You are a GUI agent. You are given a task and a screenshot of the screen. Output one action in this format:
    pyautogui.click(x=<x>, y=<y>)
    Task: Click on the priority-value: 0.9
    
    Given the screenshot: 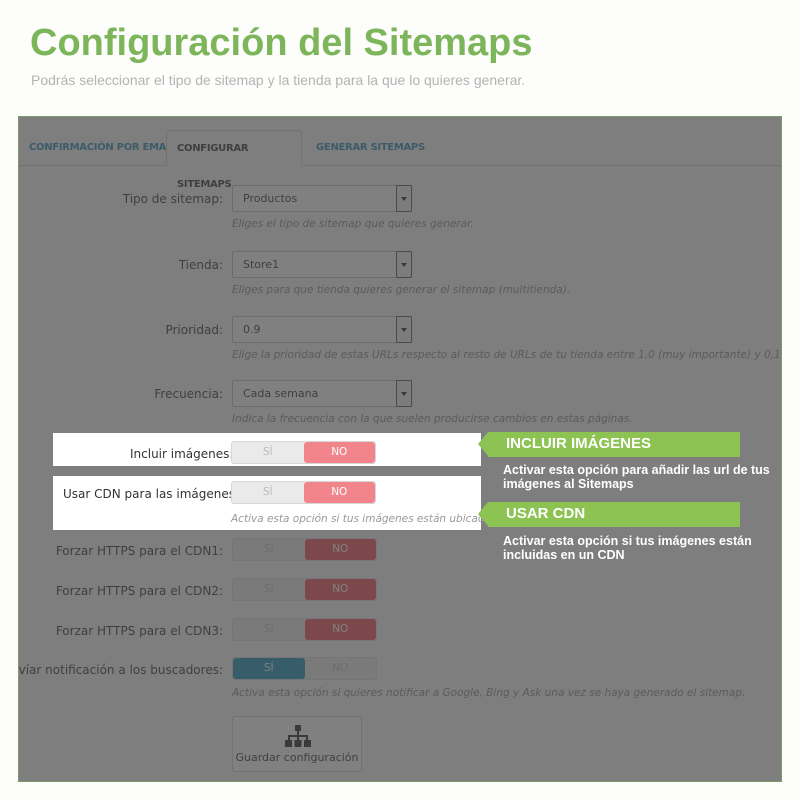 What is the action you would take?
    pyautogui.click(x=252, y=329)
    